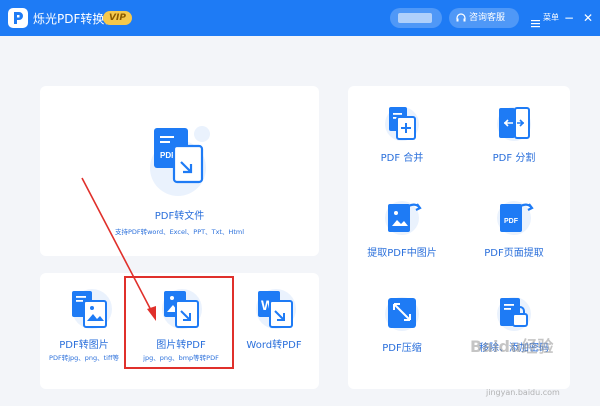 This screenshot has height=406, width=600. What do you see at coordinates (512, 346) in the screenshot?
I see `watermark-text: Baidu经验` at bounding box center [512, 346].